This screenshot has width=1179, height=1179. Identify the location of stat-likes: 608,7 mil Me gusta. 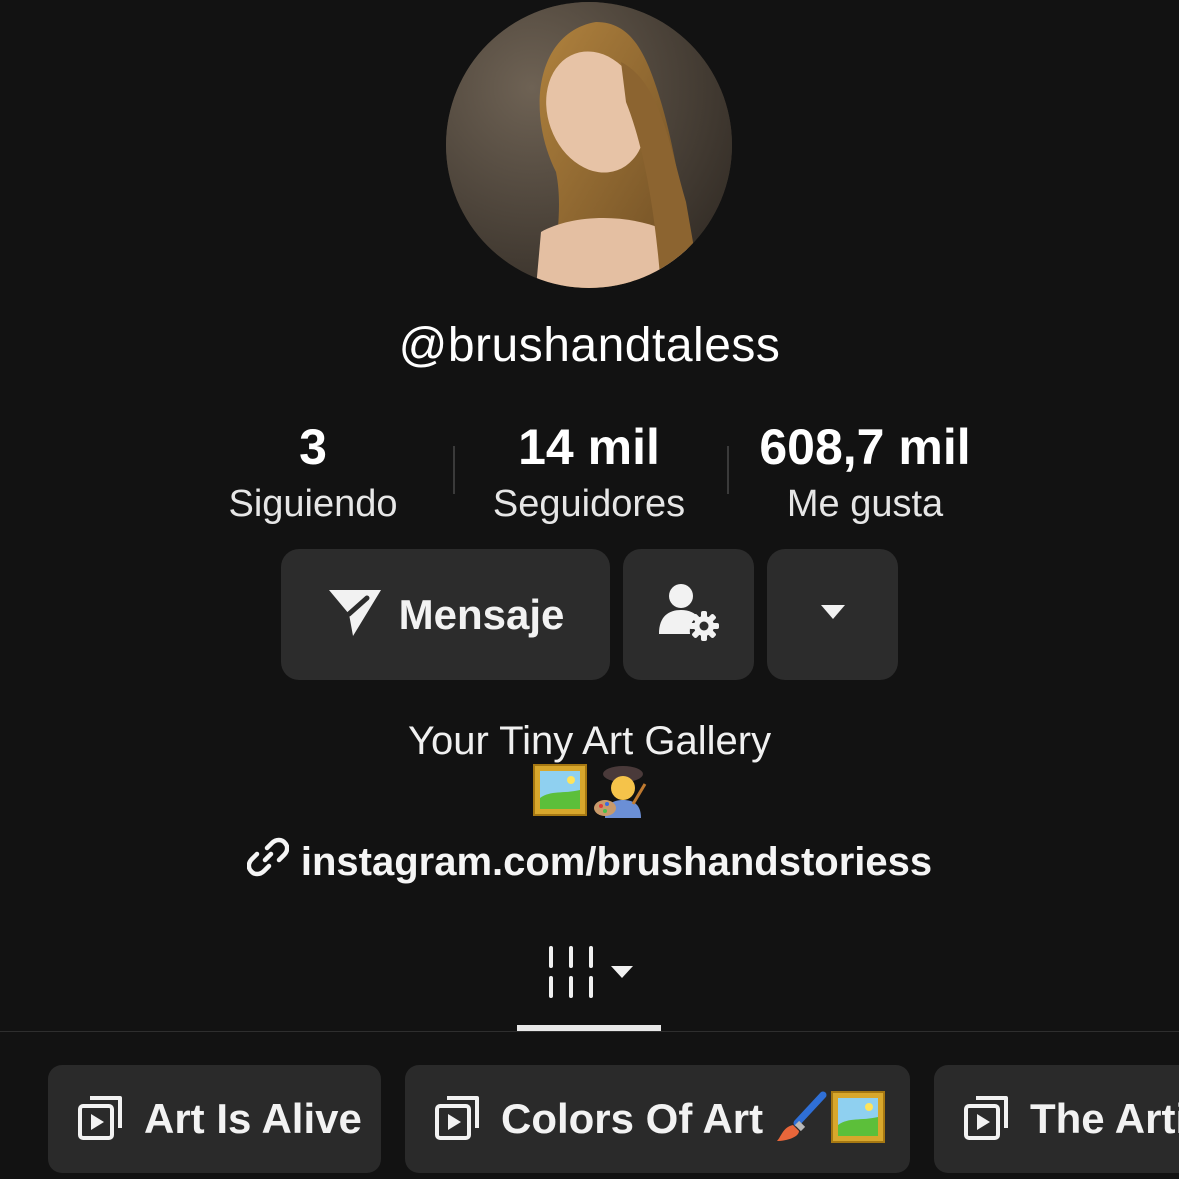
(865, 473).